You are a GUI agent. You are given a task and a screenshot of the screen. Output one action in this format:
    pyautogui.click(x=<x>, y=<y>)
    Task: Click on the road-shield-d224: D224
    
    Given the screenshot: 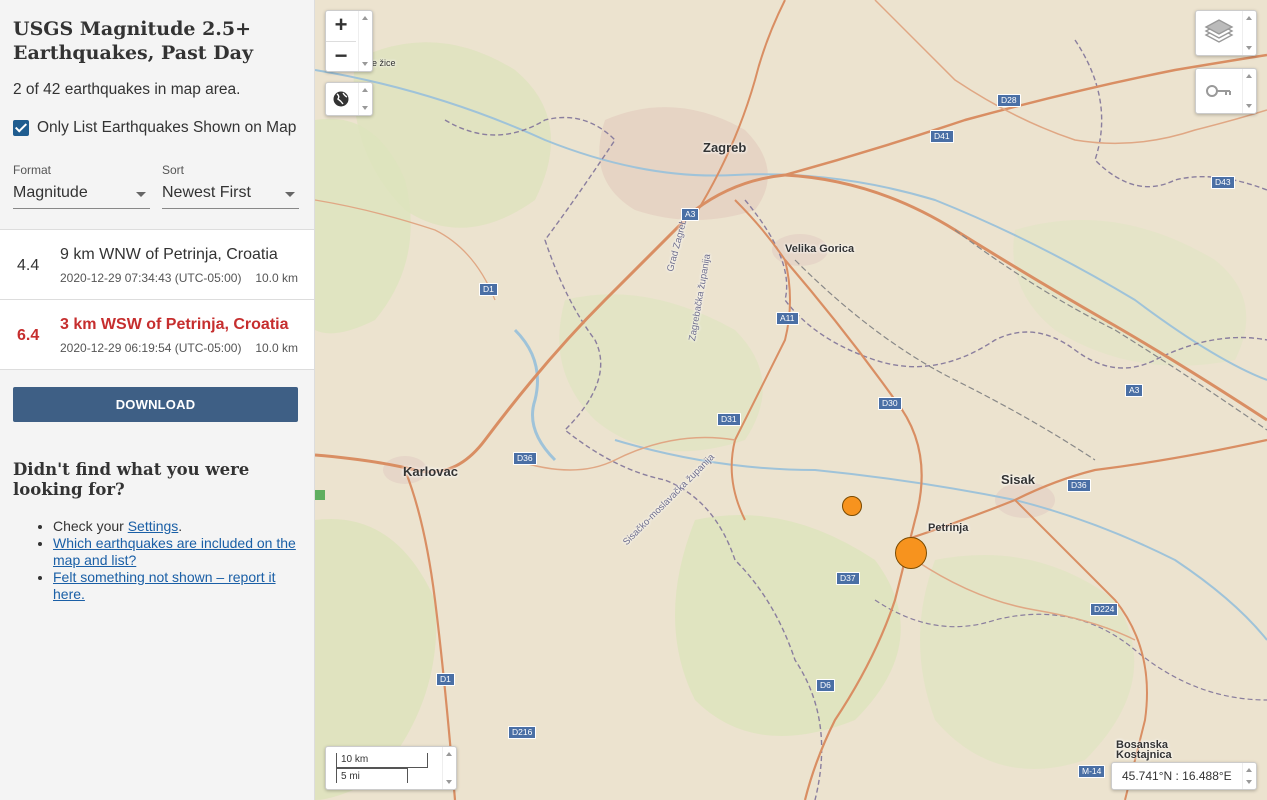 What is the action you would take?
    pyautogui.click(x=1104, y=609)
    